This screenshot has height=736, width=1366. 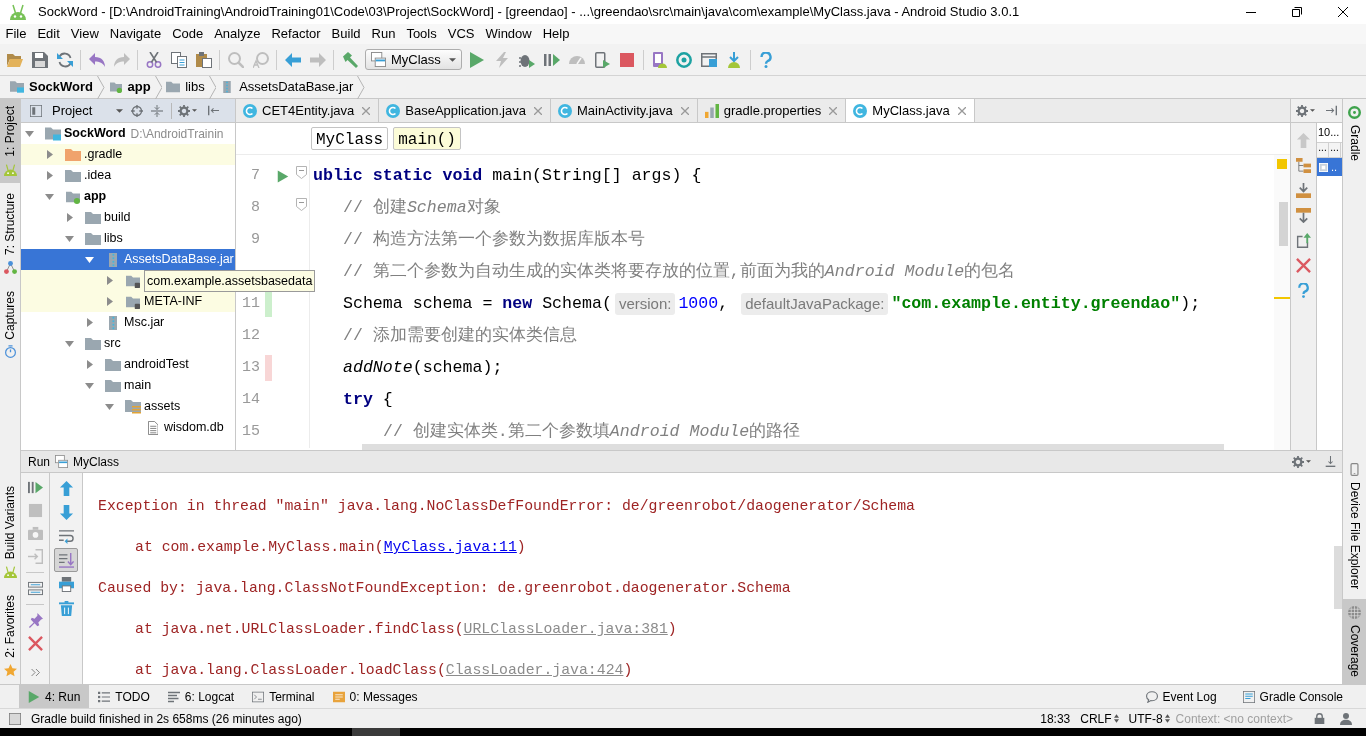 I want to click on tree-item: AssetsDataBase.jar, so click(x=128, y=259).